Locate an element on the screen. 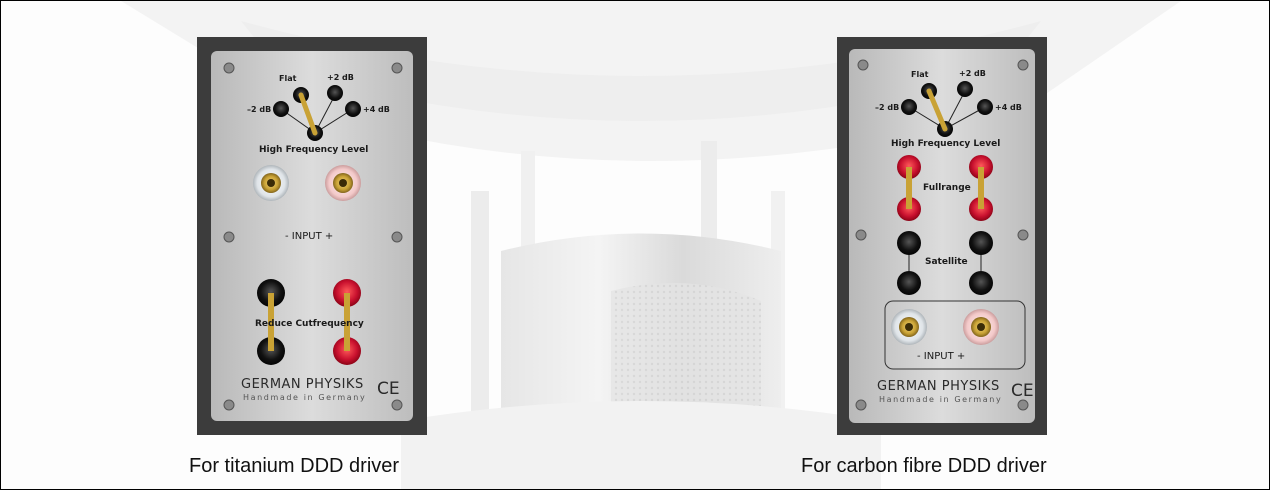 This screenshot has width=1270, height=490. satellite-label: Satellite is located at coordinates (946, 262).